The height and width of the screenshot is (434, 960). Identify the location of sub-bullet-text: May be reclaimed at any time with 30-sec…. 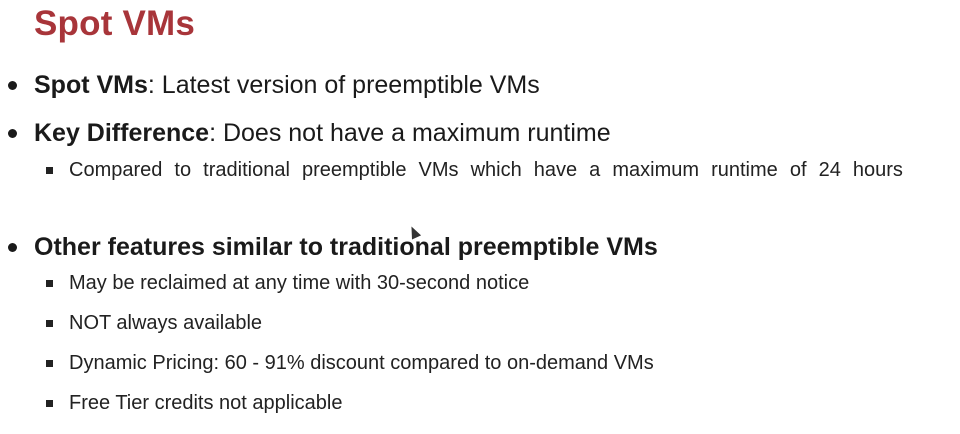
(299, 283).